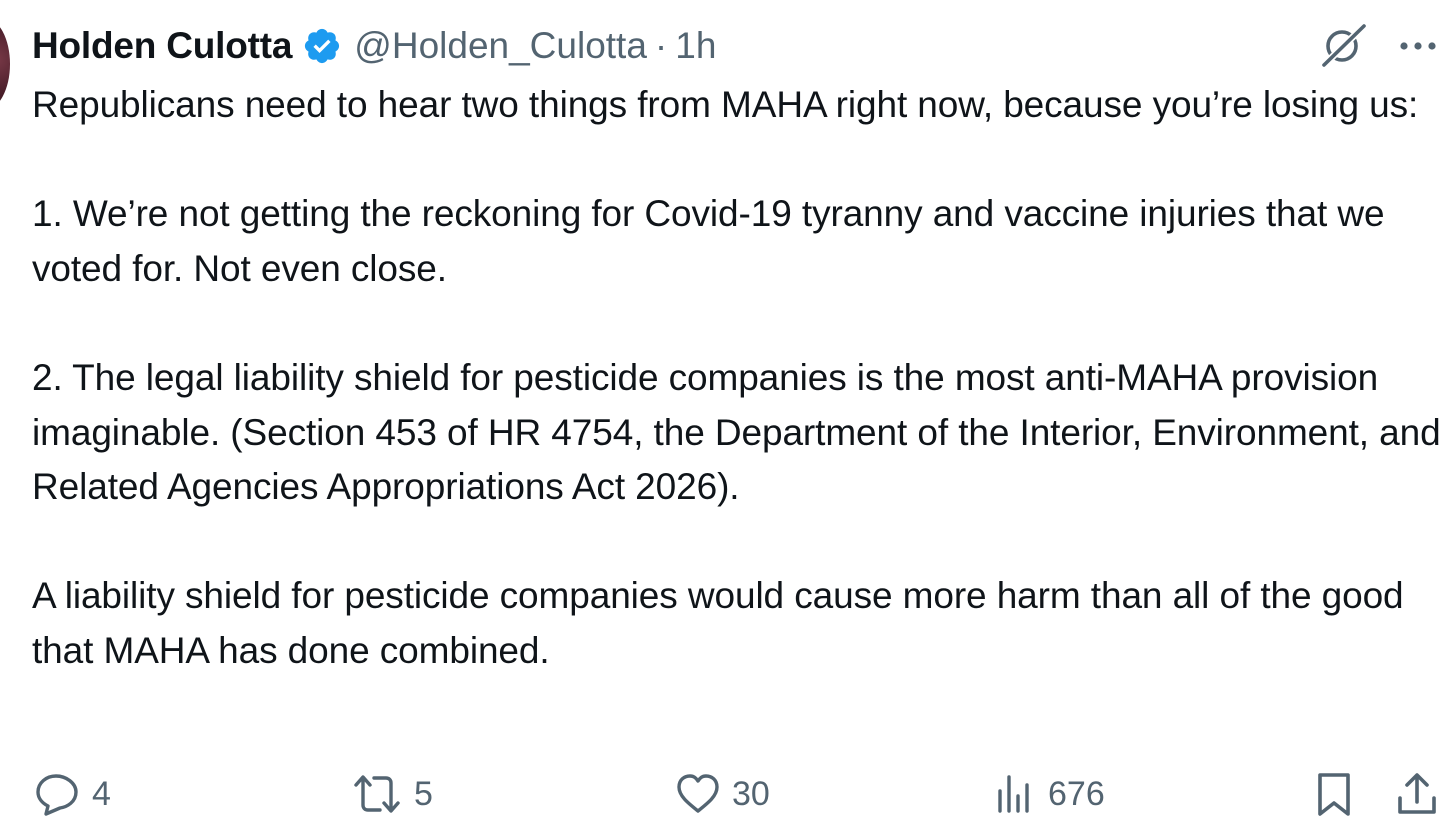 The width and height of the screenshot is (1456, 838). I want to click on like-count: 30, so click(751, 793).